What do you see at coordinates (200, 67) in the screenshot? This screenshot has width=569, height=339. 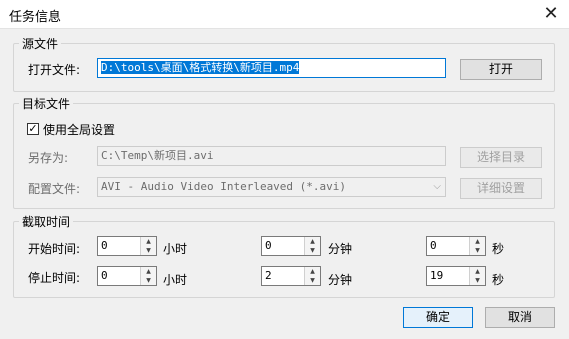 I see `source-path-value: D:\tools\桌面\格式转换\新项目.mp4` at bounding box center [200, 67].